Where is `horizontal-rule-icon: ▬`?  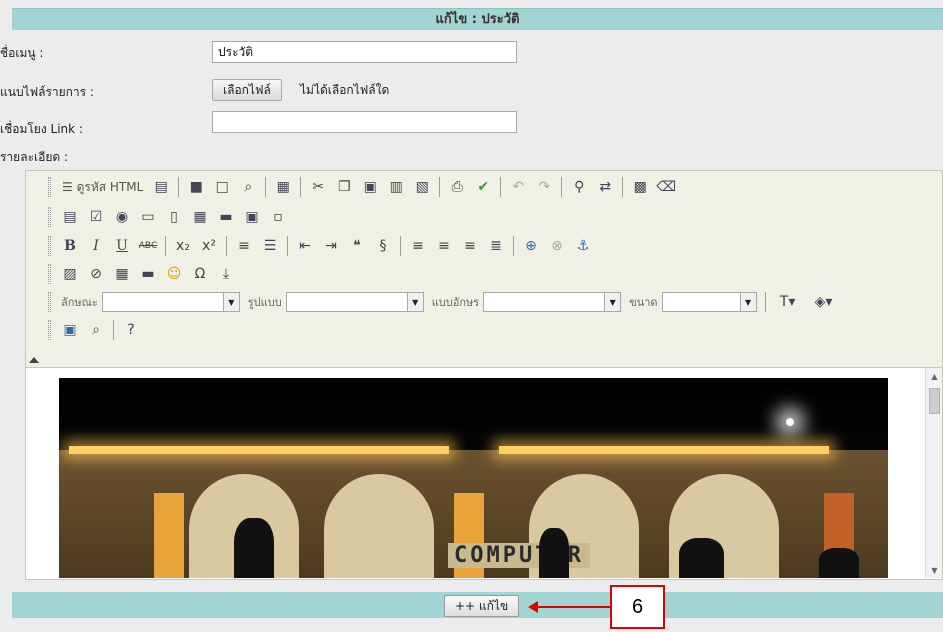
horizontal-rule-icon: ▬ is located at coordinates (148, 274).